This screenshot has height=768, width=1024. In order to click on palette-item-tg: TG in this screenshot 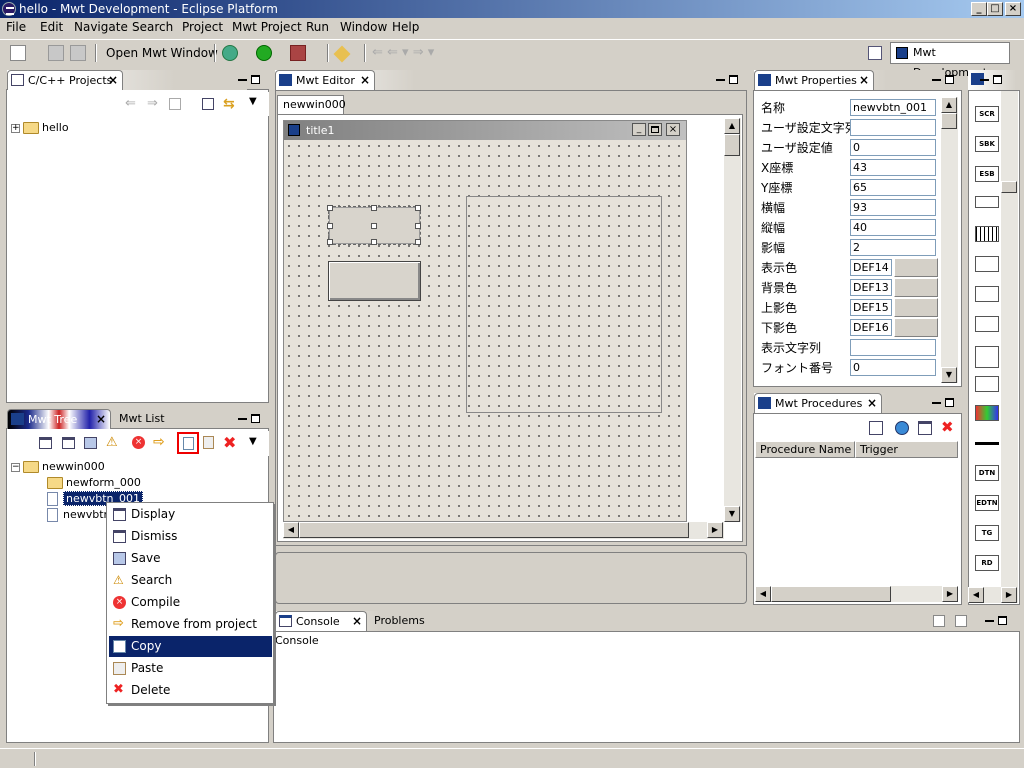, I will do `click(987, 533)`.